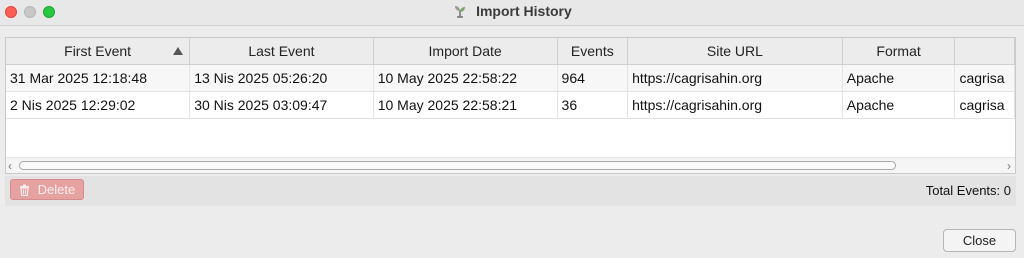 This screenshot has width=1024, height=258. I want to click on column-label: Import Date, so click(465, 51).